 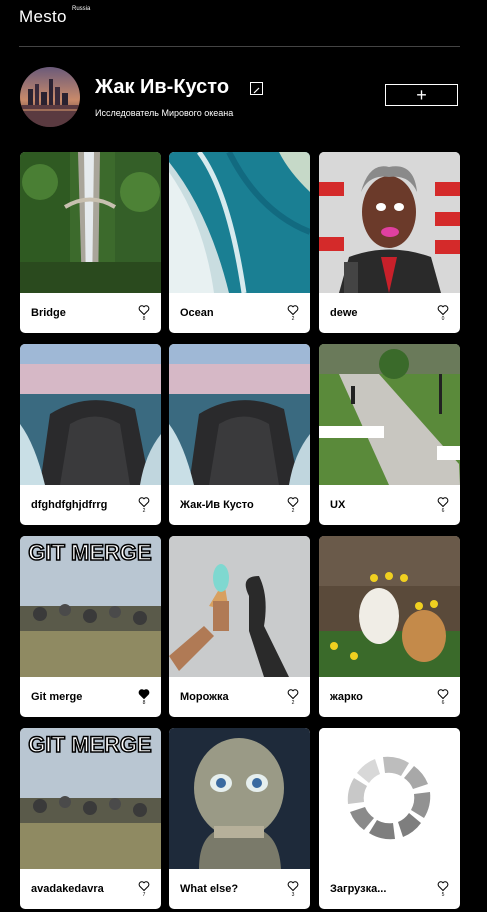 I want to click on edit-icon, so click(x=256, y=88).